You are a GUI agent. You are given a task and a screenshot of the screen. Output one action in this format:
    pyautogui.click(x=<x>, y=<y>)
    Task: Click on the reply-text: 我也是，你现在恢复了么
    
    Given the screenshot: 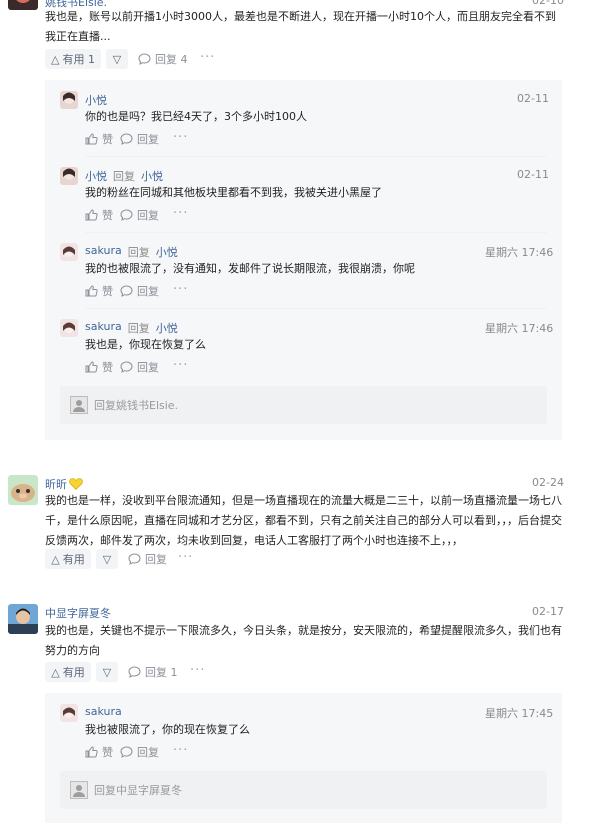 What is the action you would take?
    pyautogui.click(x=145, y=344)
    